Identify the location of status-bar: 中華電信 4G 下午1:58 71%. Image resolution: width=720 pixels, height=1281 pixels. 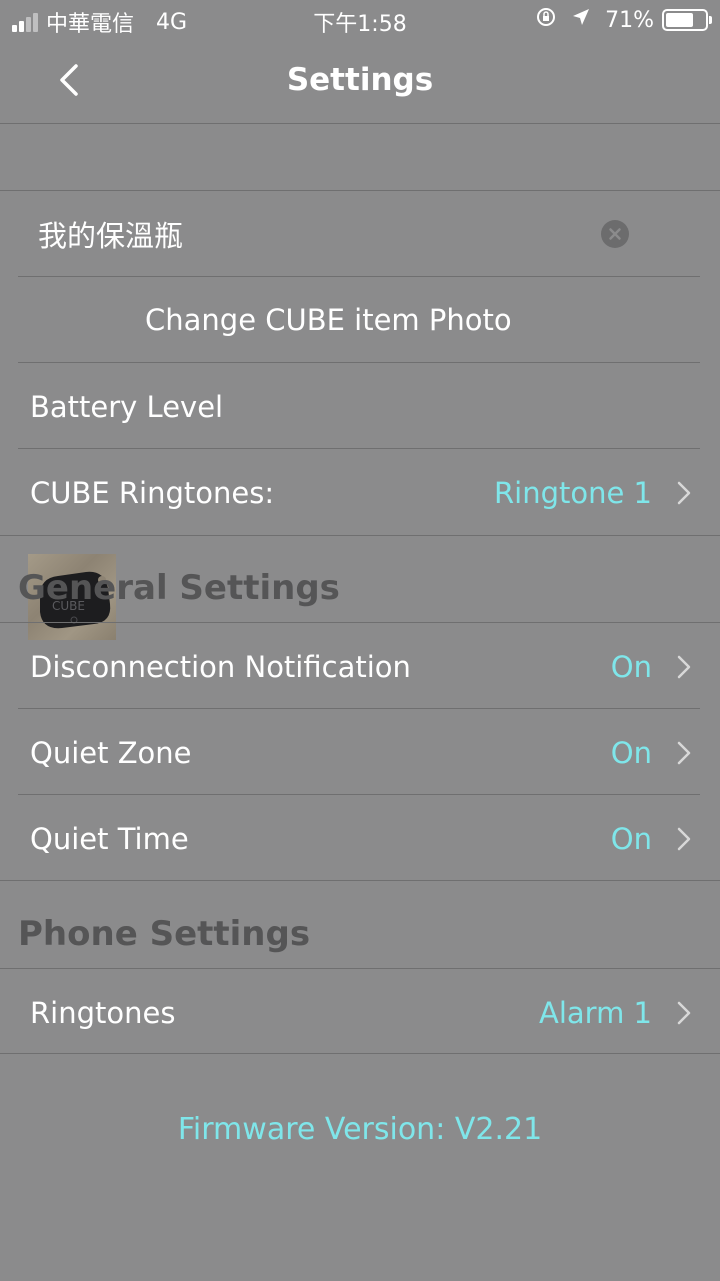
(360, 20).